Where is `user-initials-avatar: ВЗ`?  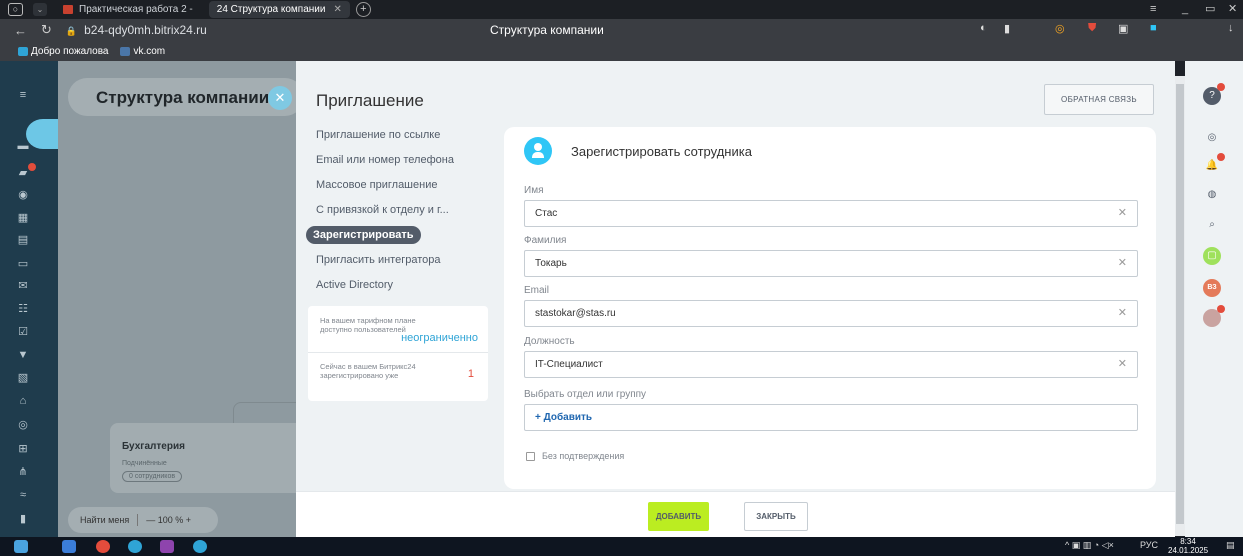 user-initials-avatar: ВЗ is located at coordinates (1212, 288).